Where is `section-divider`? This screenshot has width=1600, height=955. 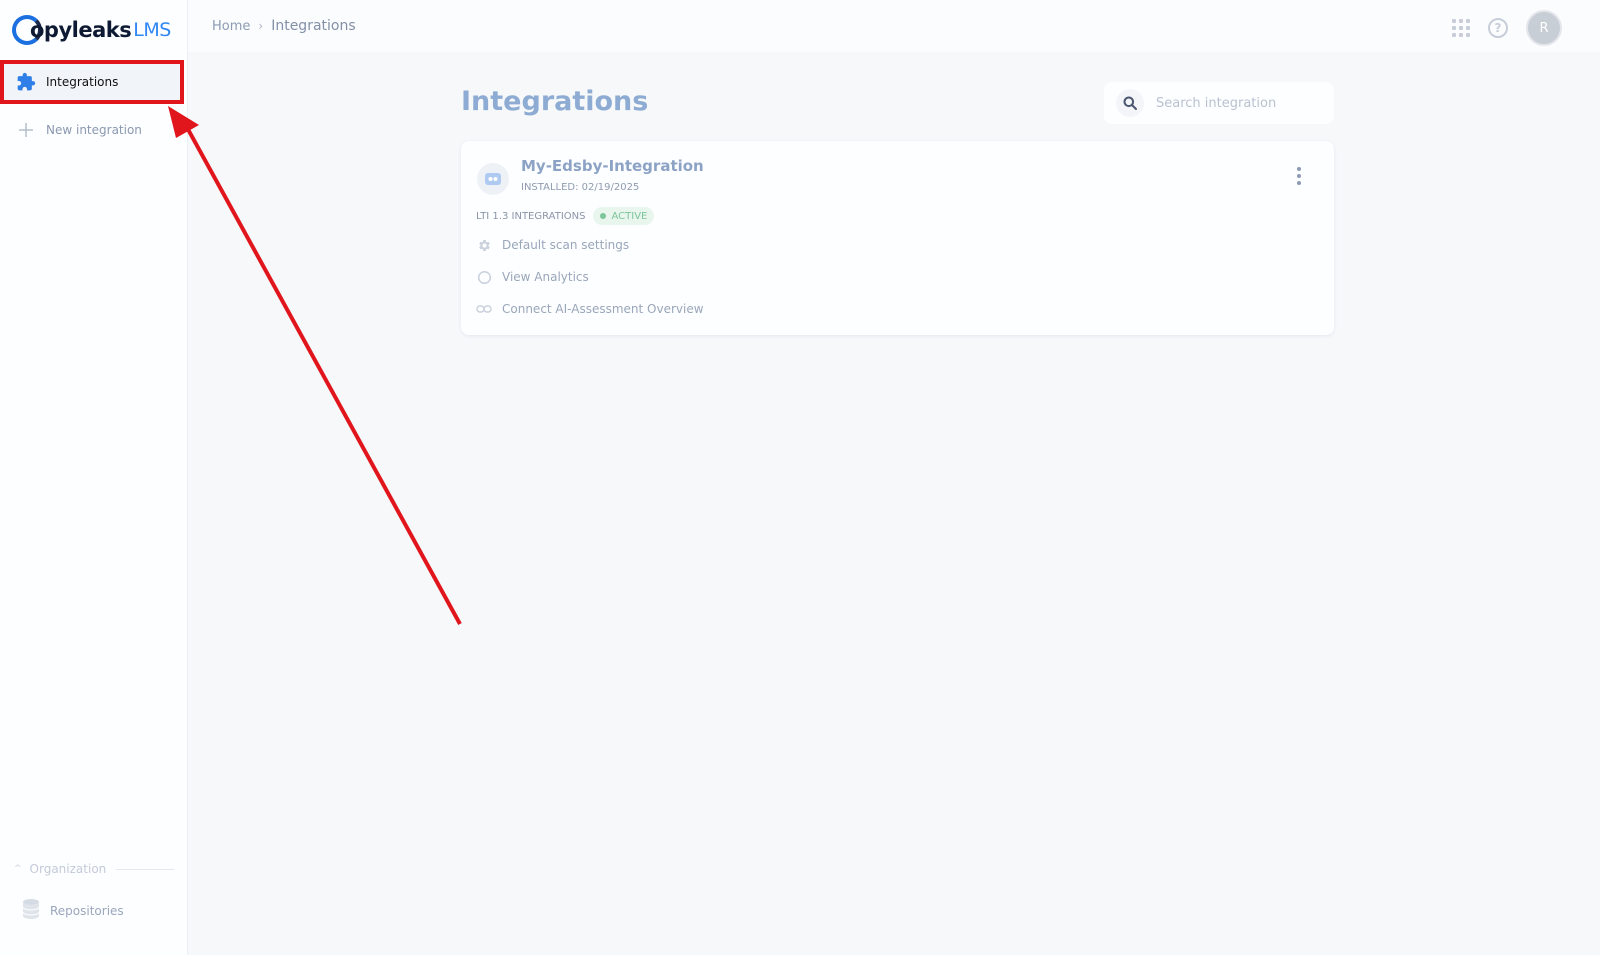
section-divider is located at coordinates (145, 869).